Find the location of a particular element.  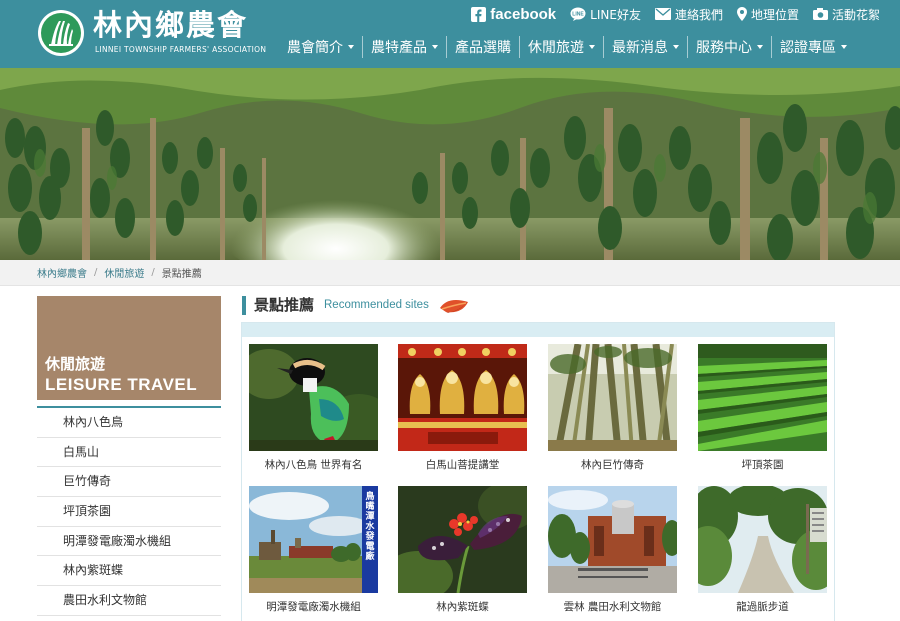

sidebar-title-english: LEISURE TRAVEL is located at coordinates (121, 384).